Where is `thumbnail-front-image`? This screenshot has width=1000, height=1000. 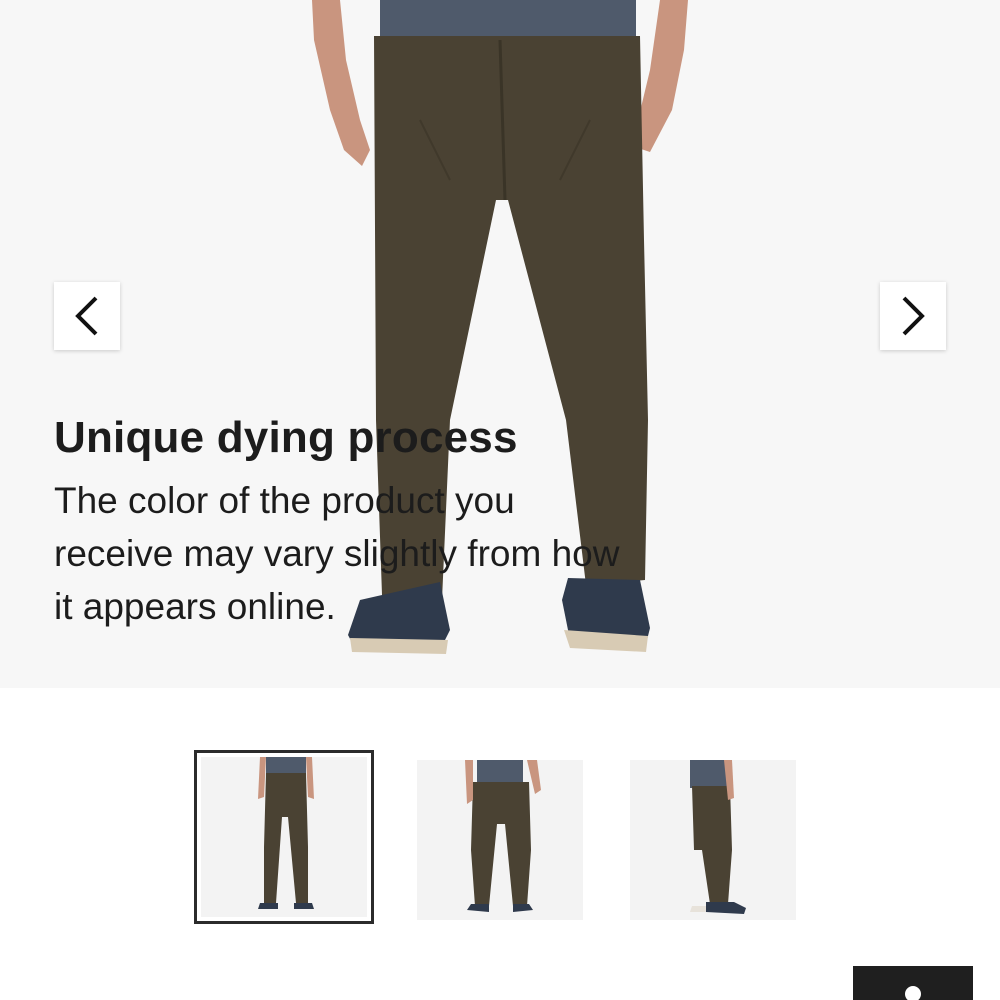 thumbnail-front-image is located at coordinates (284, 837).